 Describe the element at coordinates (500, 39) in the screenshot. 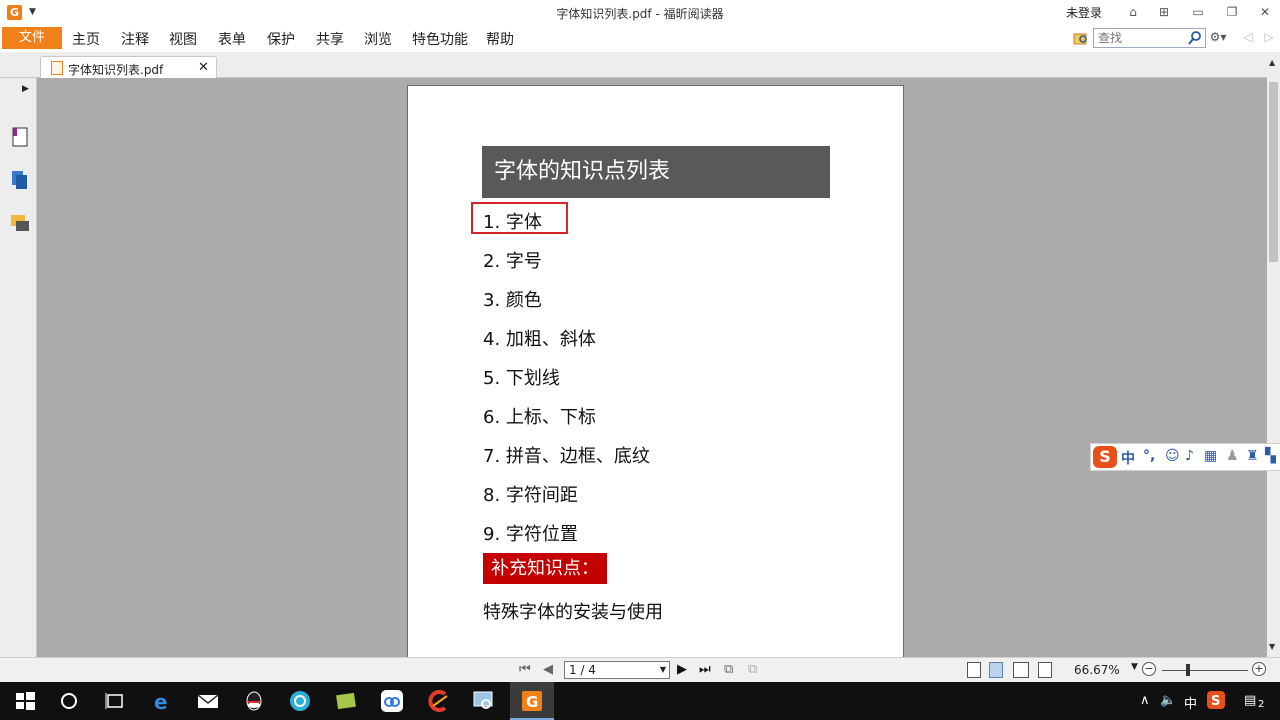

I see `menu-help: 帮助` at that location.